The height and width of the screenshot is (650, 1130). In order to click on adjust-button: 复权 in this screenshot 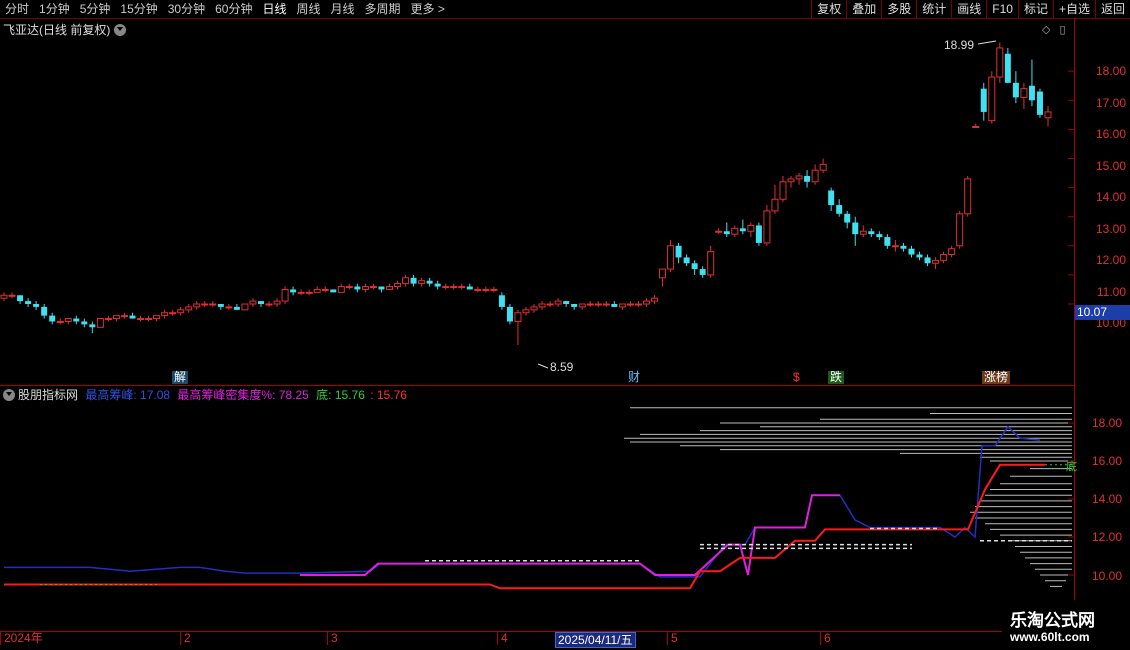, I will do `click(828, 9)`.